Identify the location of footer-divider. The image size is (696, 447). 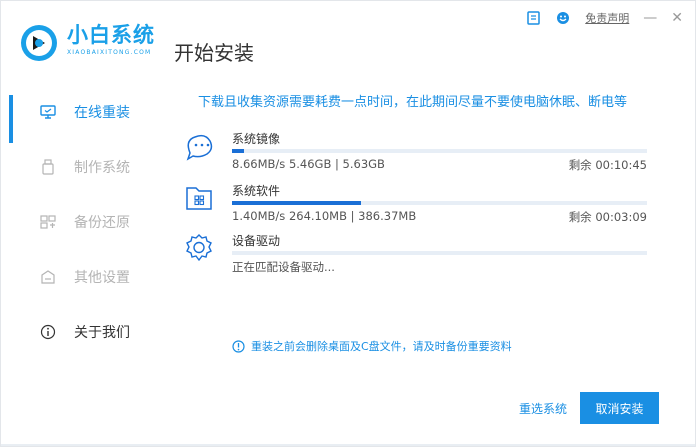
(348, 445).